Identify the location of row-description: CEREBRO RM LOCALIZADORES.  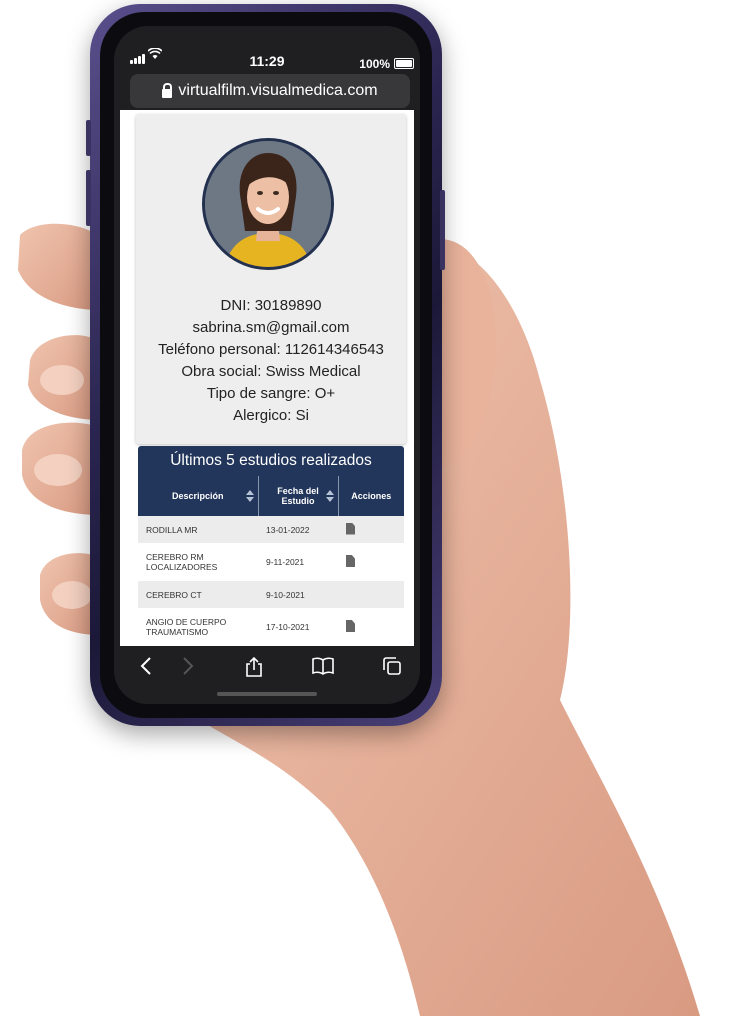
(198, 562).